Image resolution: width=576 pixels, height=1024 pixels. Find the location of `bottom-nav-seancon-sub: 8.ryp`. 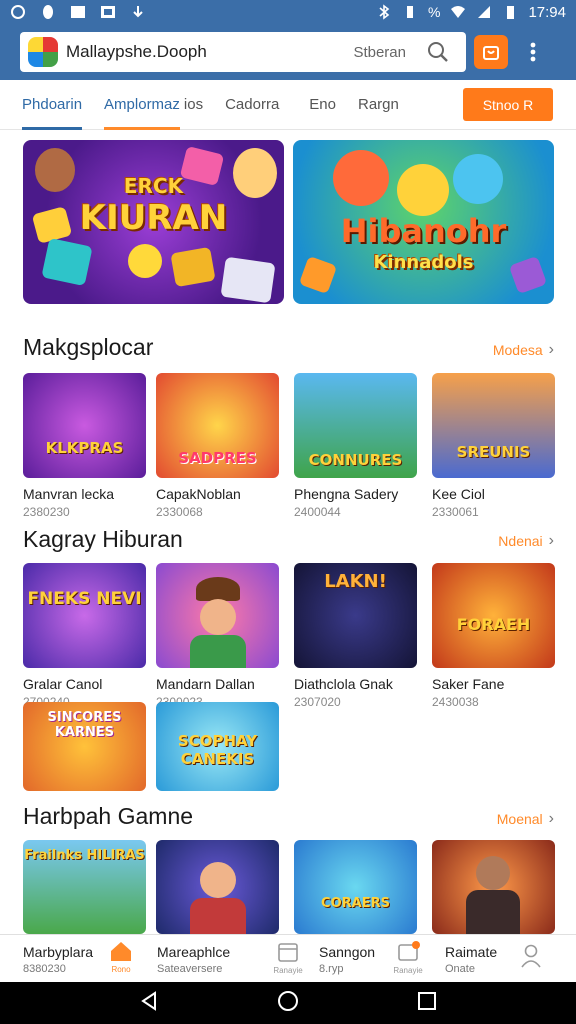

bottom-nav-seancon-sub: 8.ryp is located at coordinates (331, 969).